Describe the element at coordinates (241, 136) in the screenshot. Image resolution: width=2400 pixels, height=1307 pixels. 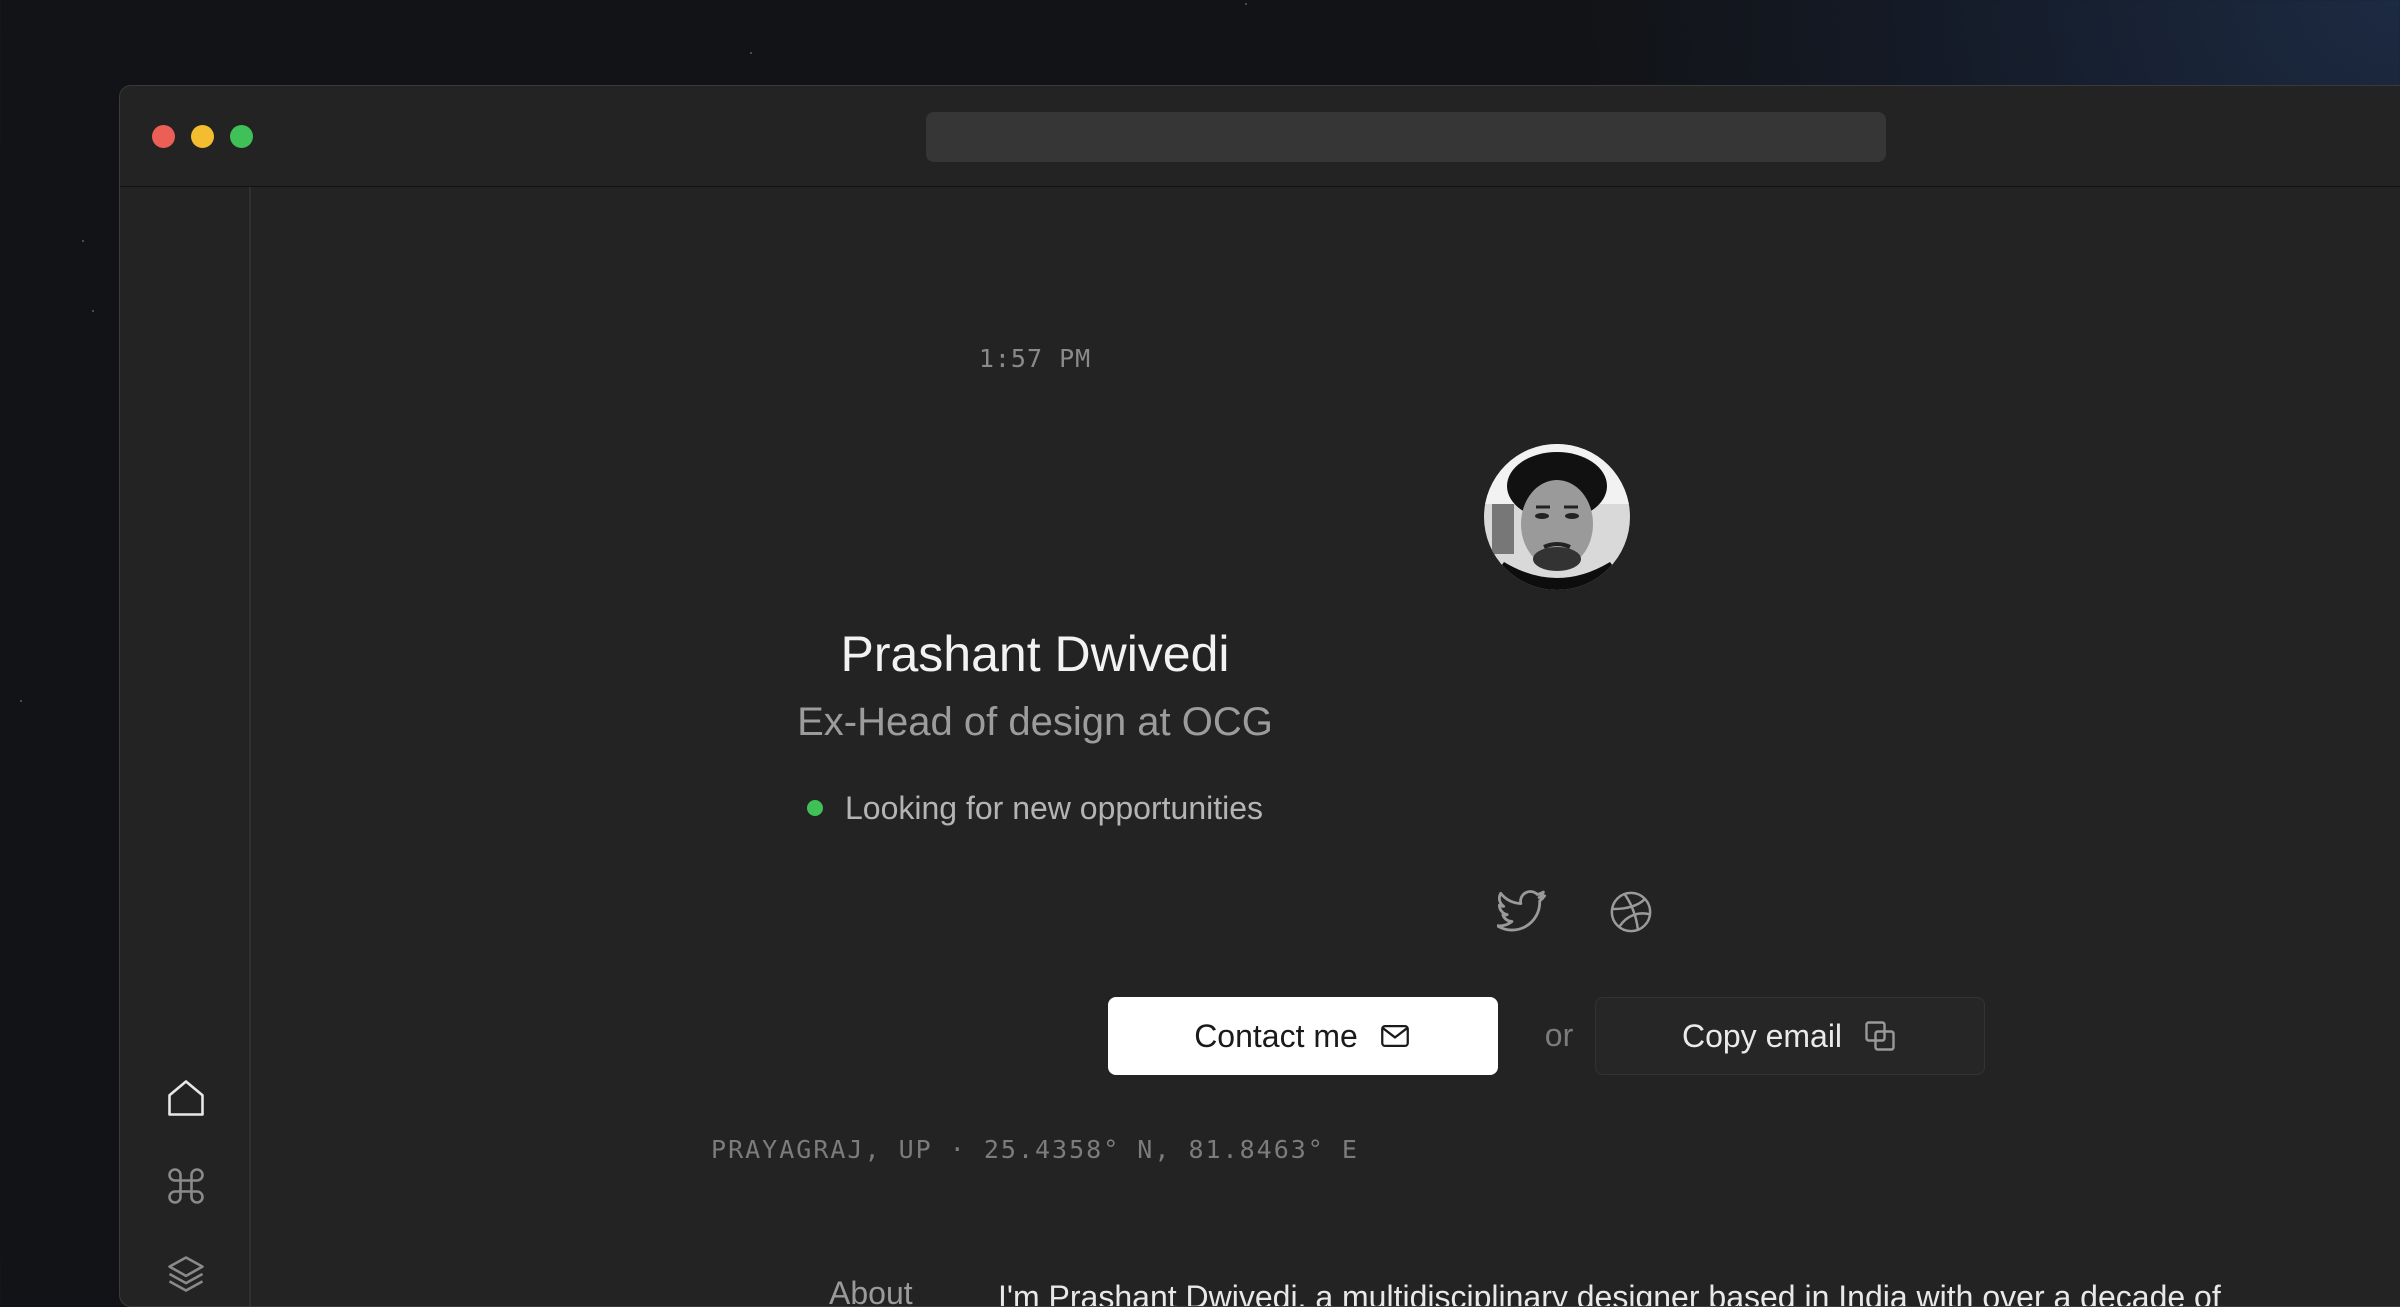
I see `maximize-window-button` at that location.